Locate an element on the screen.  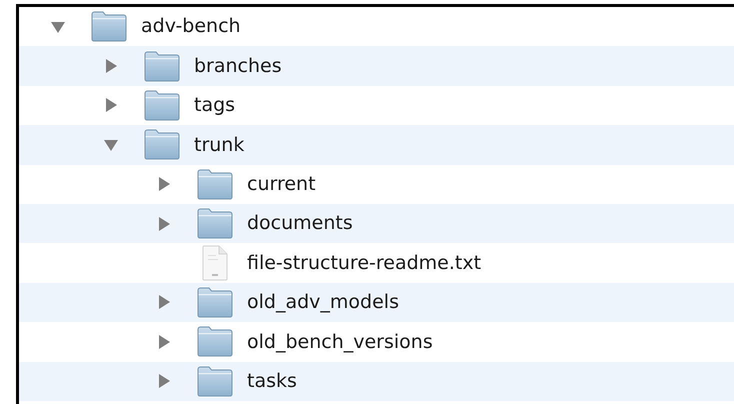
item-name: tasks is located at coordinates (272, 381).